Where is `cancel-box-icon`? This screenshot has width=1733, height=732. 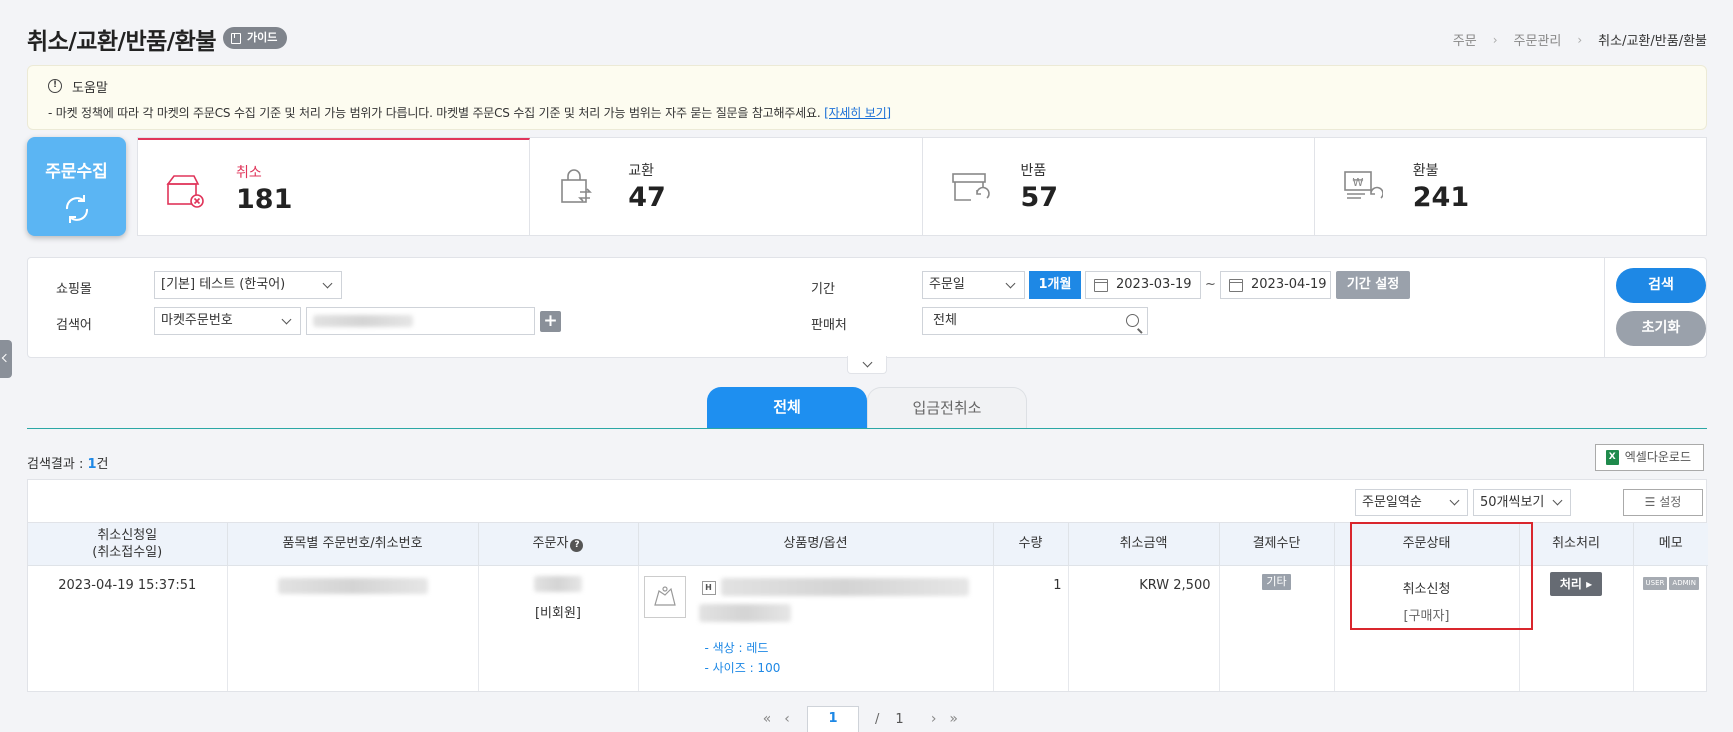 cancel-box-icon is located at coordinates (185, 191).